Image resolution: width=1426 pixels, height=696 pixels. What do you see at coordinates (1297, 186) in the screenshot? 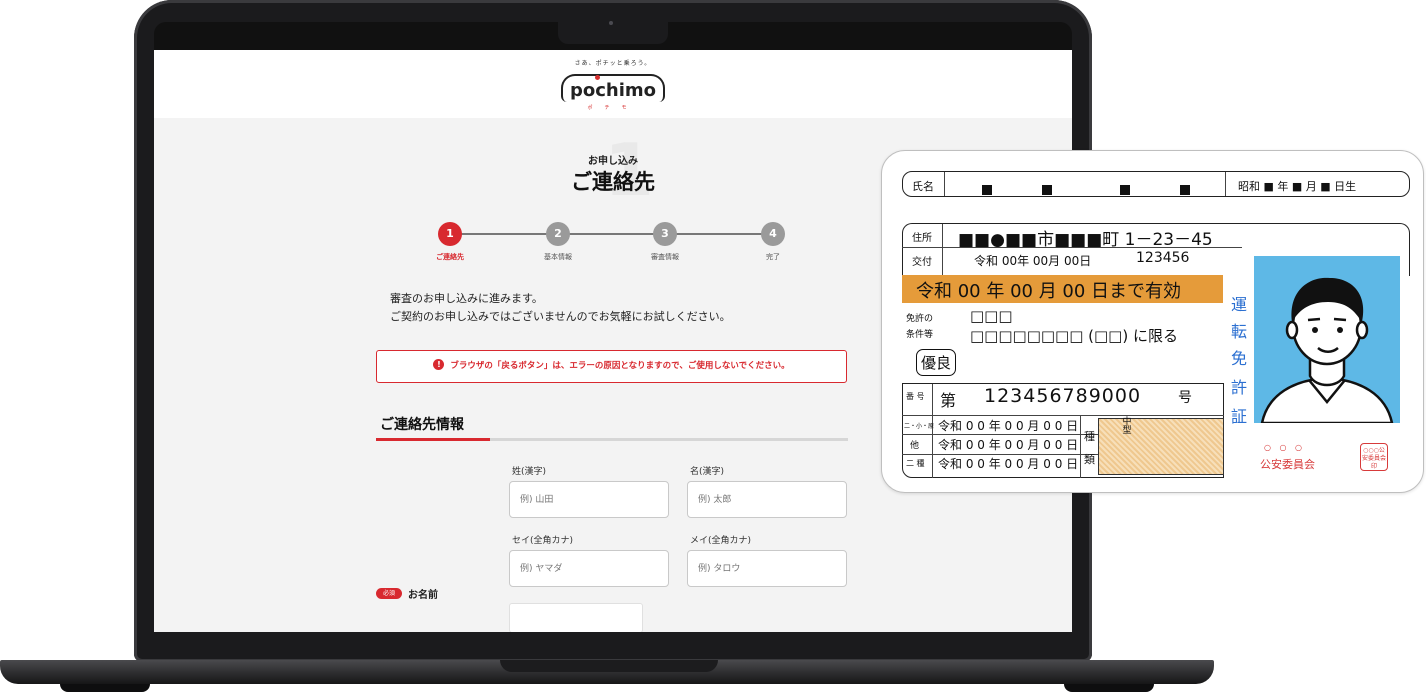
I see `birth-date: 昭和 ■ 年 ■ 月 ■ 日生` at bounding box center [1297, 186].